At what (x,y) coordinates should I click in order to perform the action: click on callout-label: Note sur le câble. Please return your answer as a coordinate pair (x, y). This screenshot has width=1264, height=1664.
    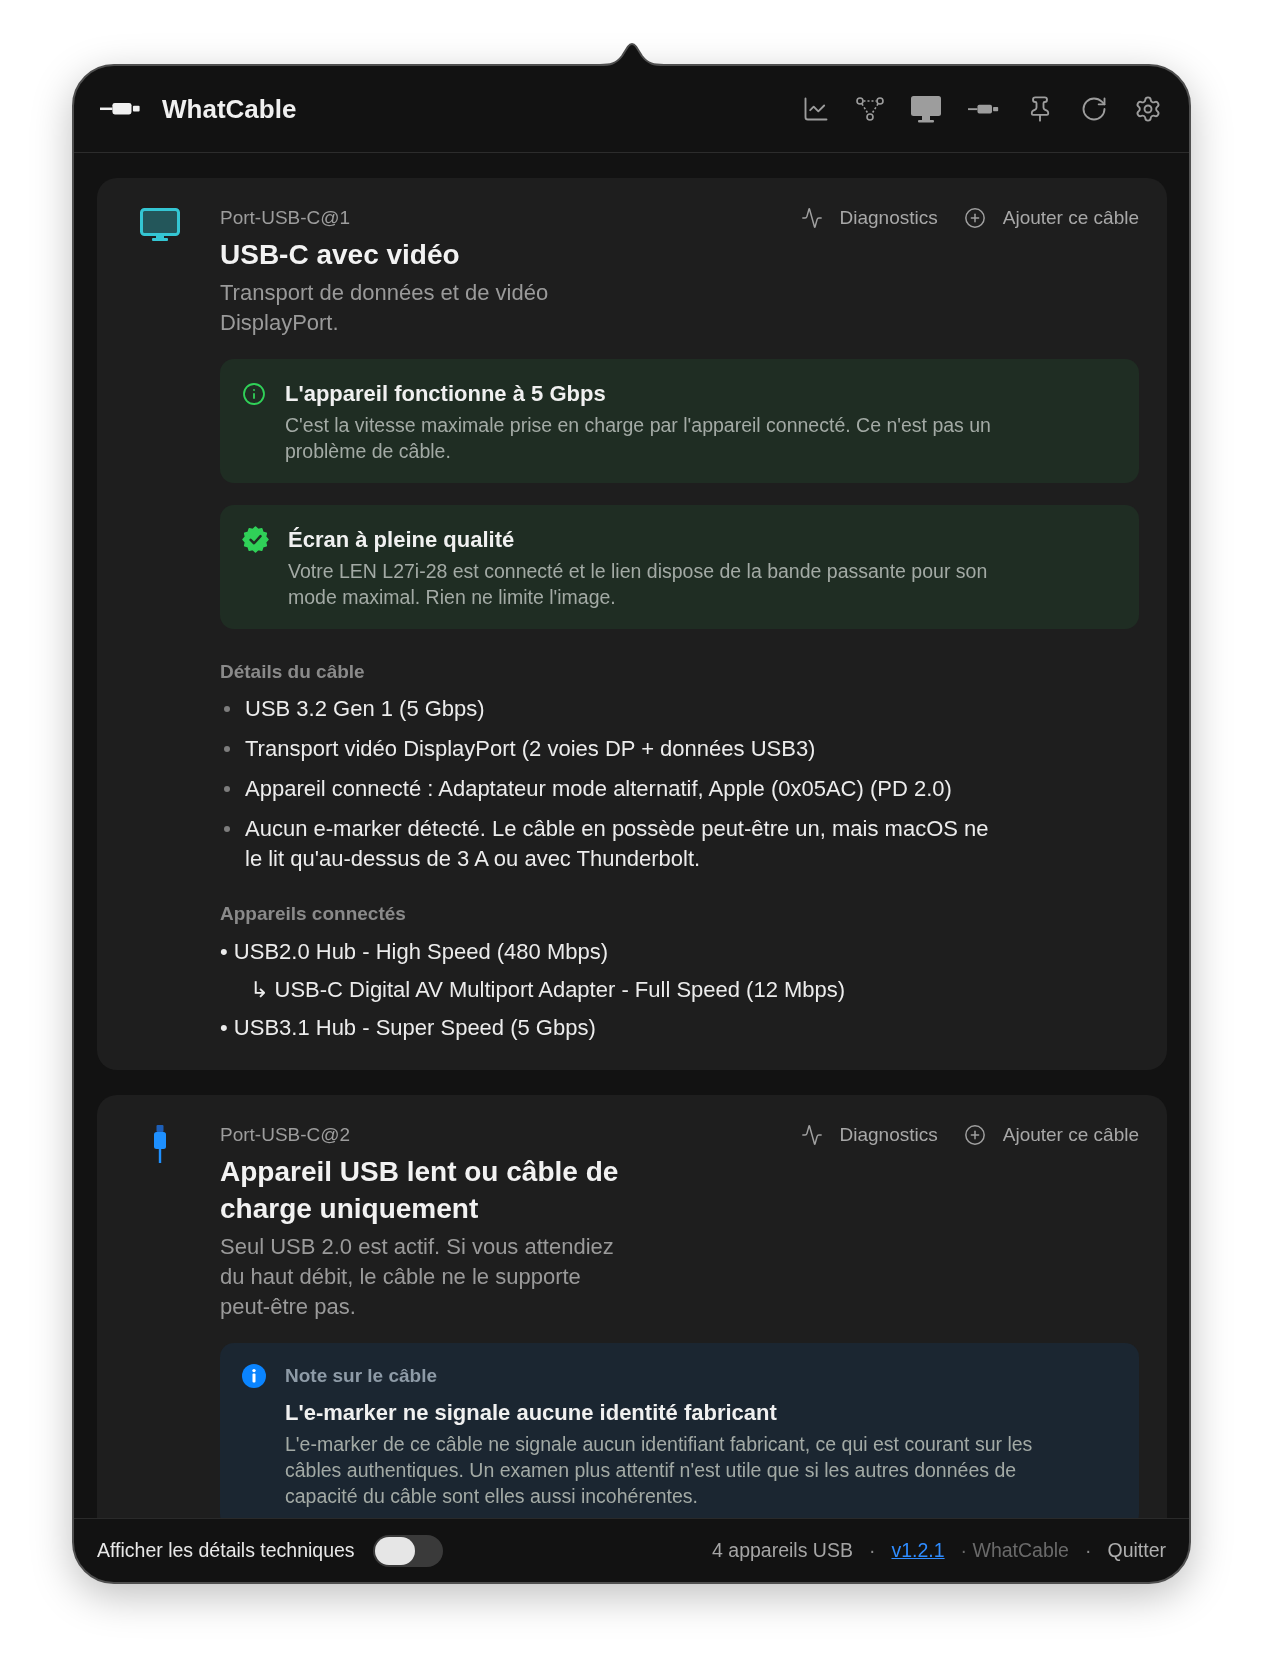
    Looking at the image, I should click on (362, 1376).